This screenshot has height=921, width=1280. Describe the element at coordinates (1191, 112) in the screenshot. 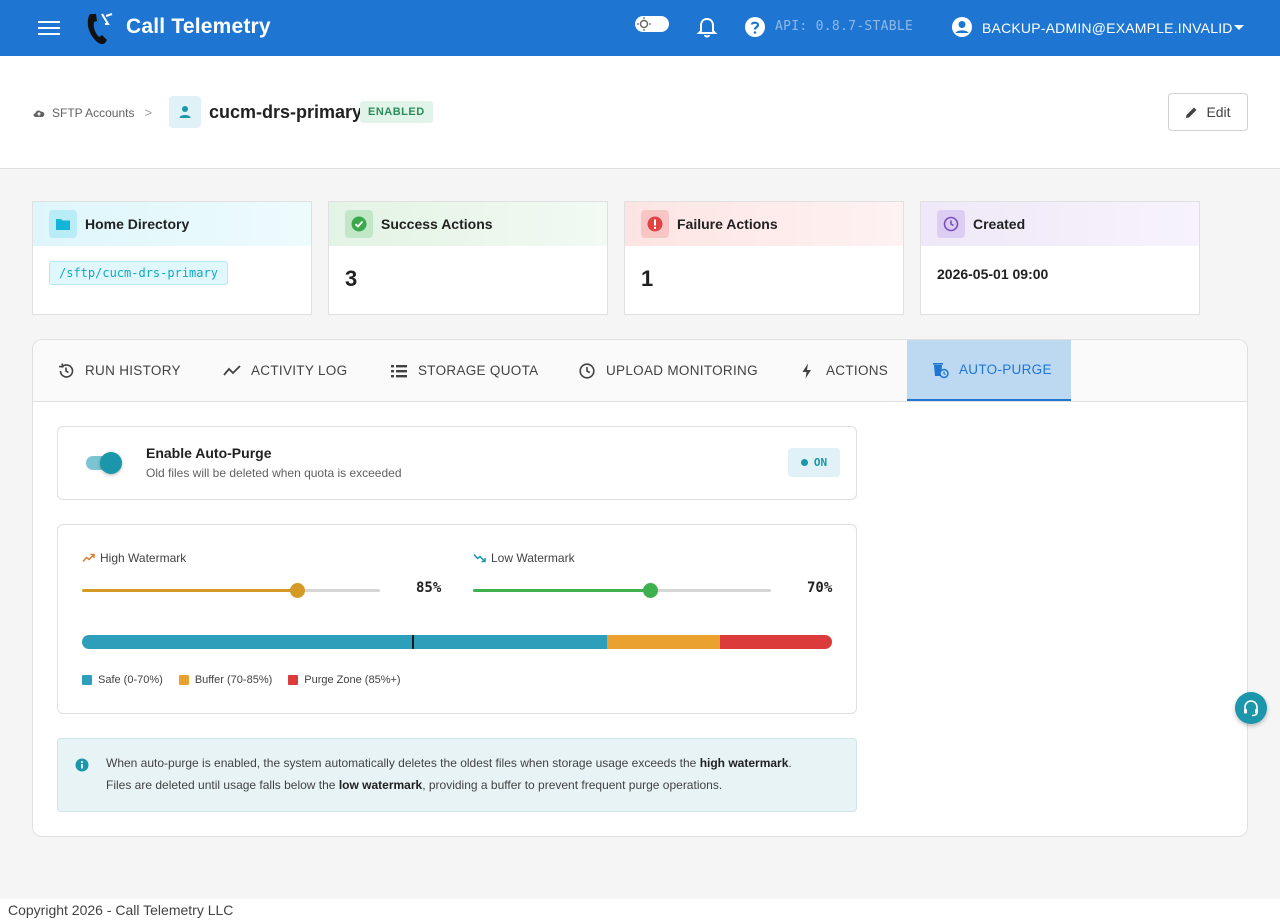

I see `pencil-icon` at that location.